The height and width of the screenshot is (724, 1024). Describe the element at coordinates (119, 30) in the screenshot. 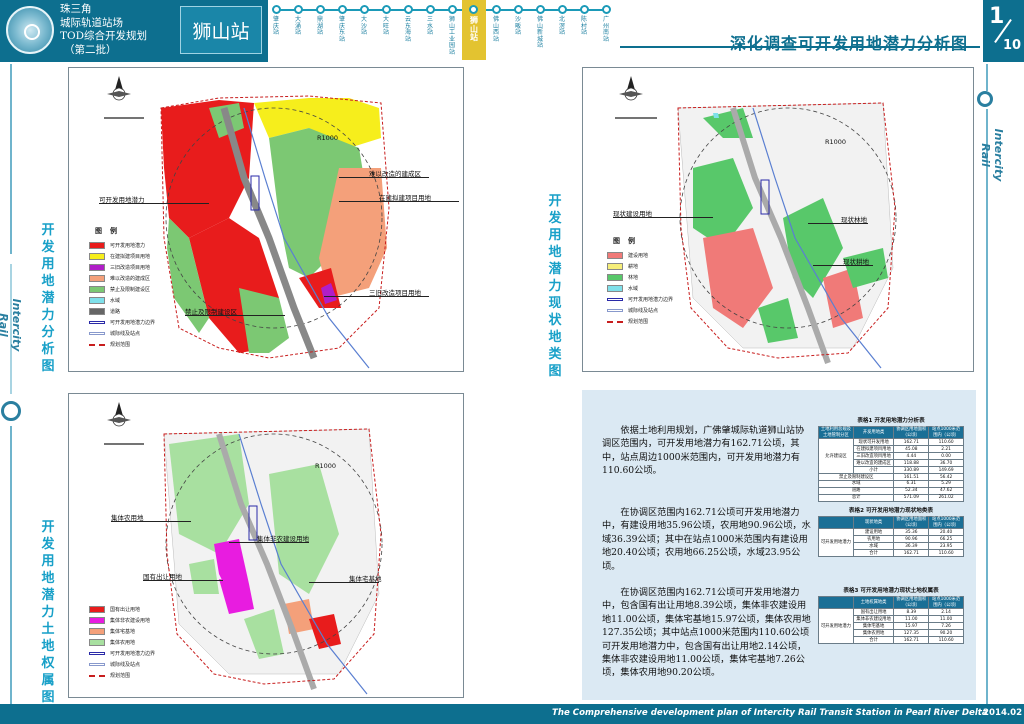

I see `brand-title: 珠三角 城际轨道站场 TOD综合开发规划 （第二批）` at that location.